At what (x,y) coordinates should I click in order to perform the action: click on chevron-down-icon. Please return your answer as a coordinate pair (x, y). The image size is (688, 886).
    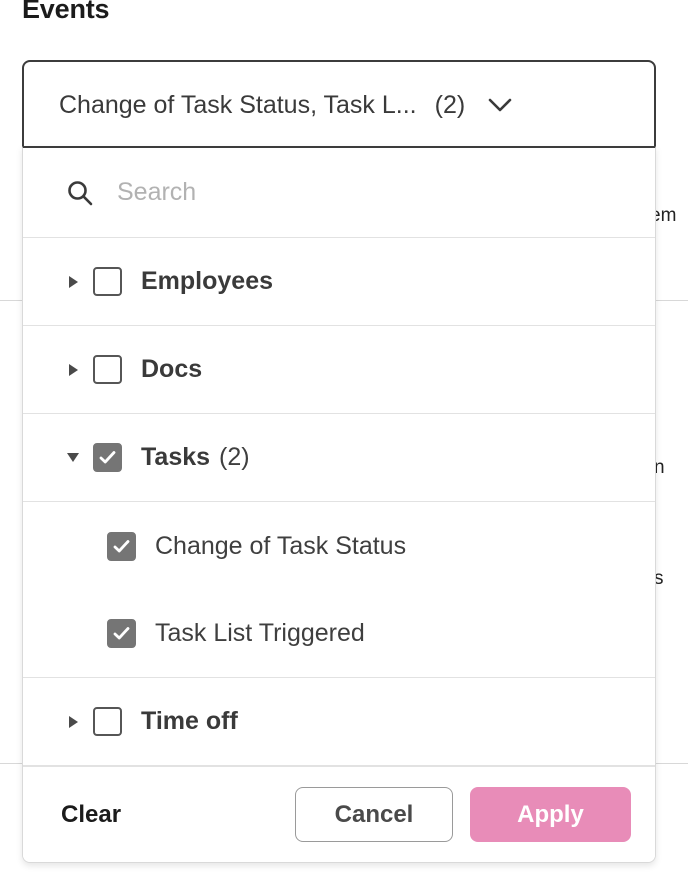
    Looking at the image, I should click on (500, 105).